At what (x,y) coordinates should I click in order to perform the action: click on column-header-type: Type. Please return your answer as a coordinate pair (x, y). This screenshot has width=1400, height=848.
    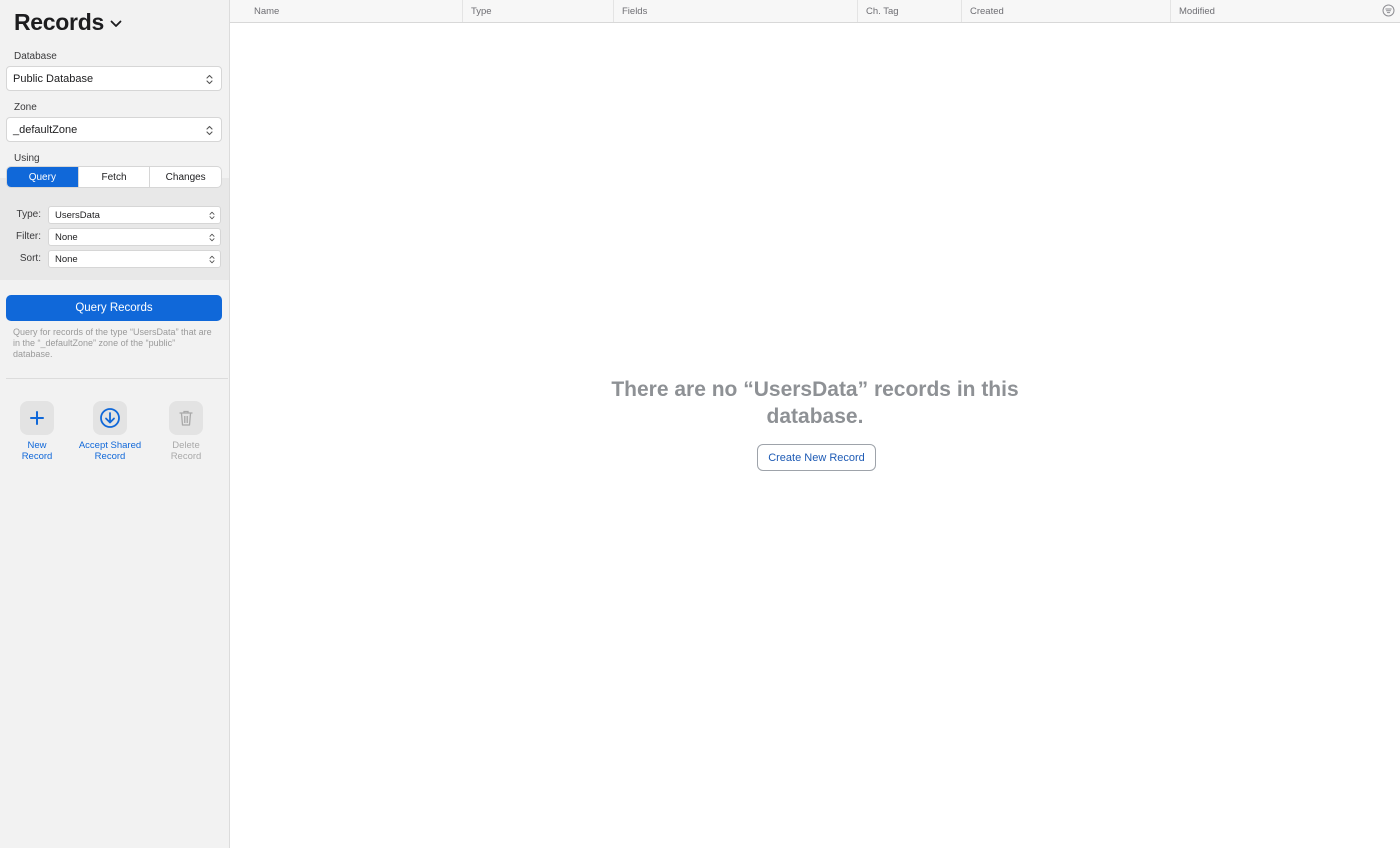
    Looking at the image, I should click on (537, 11).